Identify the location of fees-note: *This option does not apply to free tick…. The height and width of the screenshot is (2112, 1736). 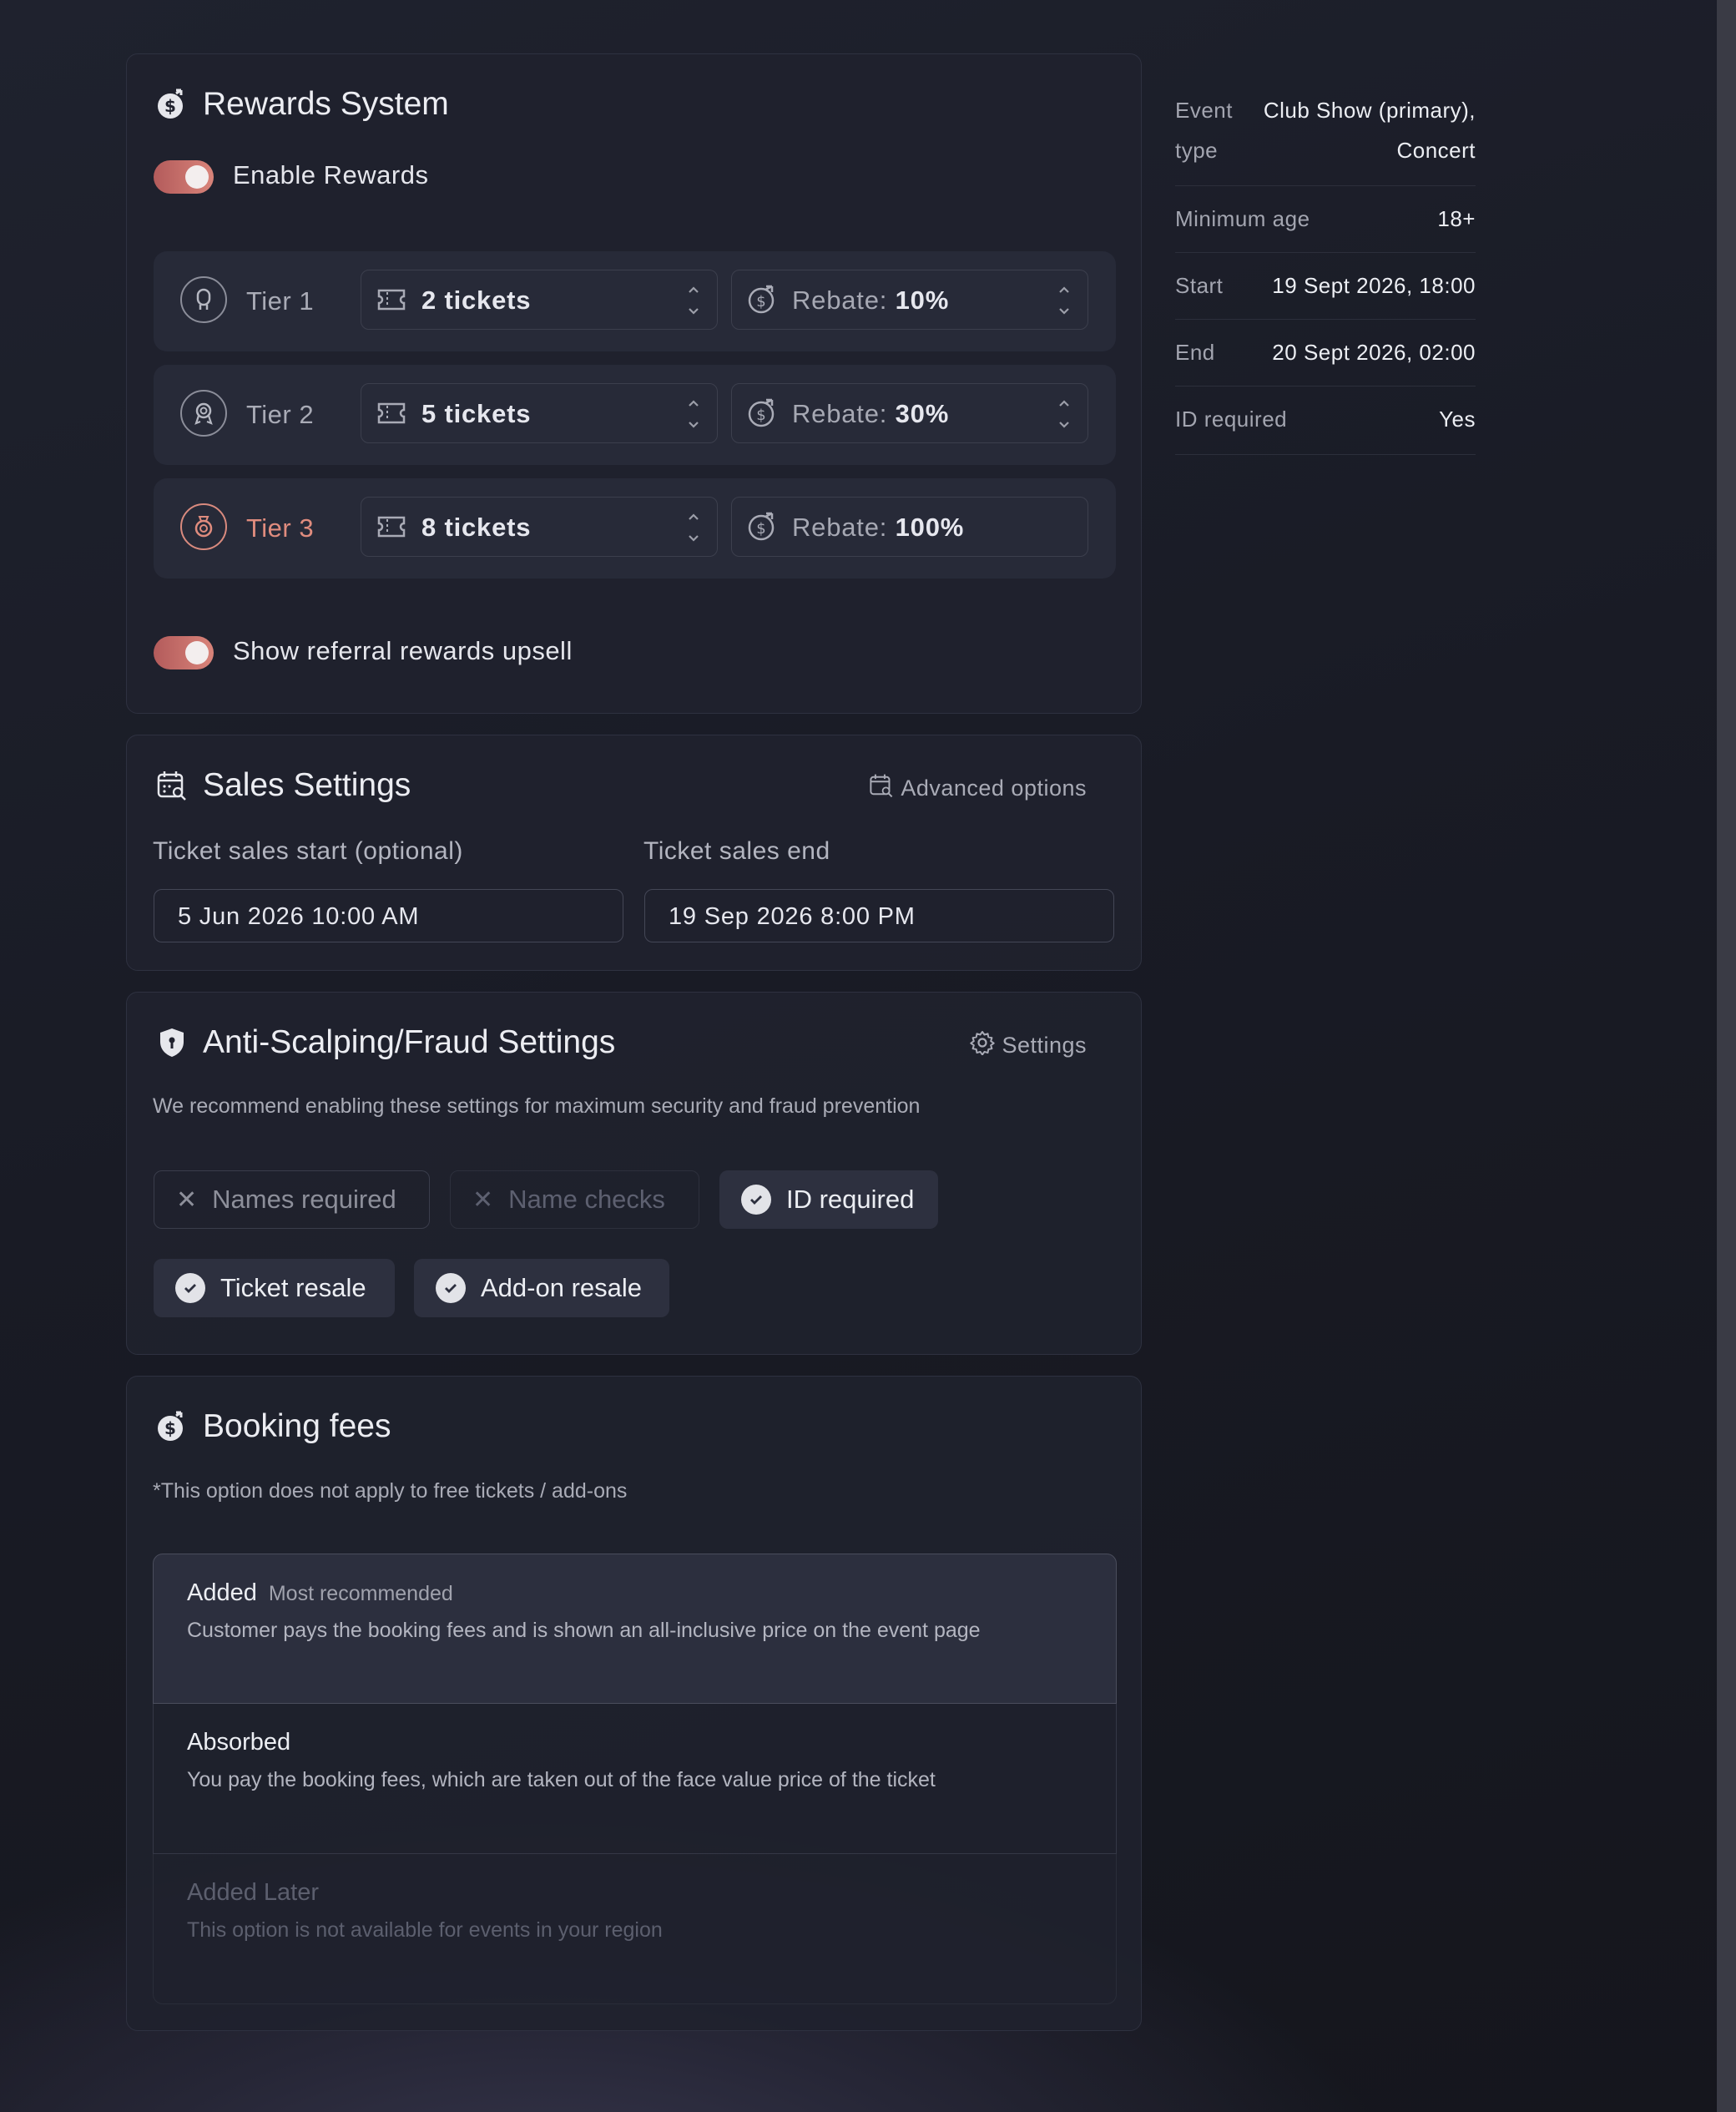
(390, 1491).